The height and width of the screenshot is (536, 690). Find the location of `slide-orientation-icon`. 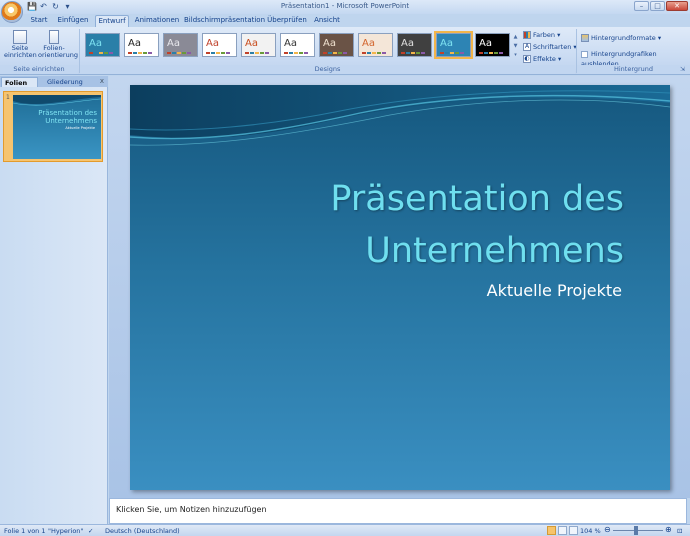

slide-orientation-icon is located at coordinates (54, 37).